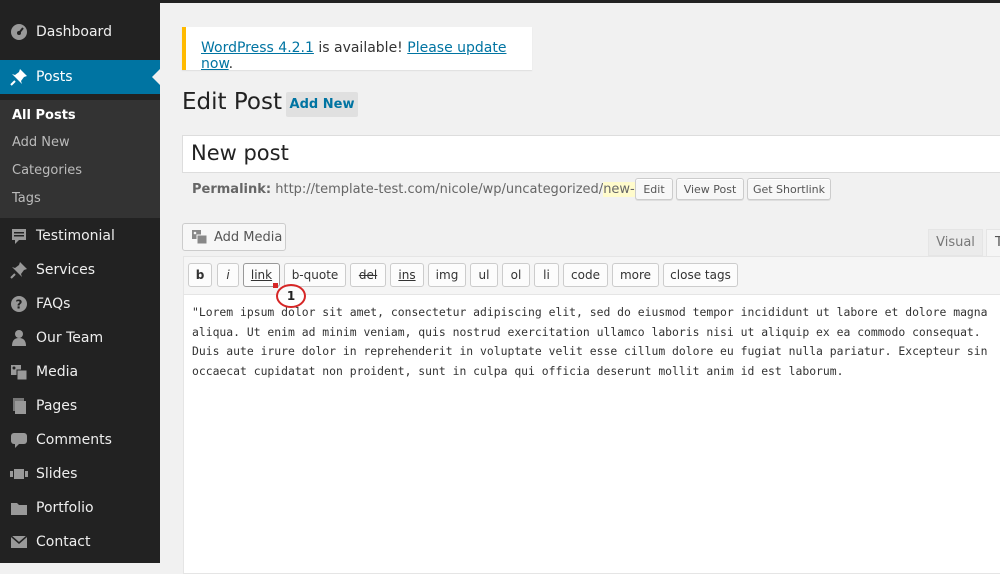 This screenshot has width=1000, height=574. What do you see at coordinates (200, 275) in the screenshot?
I see `qt-bold-button: b` at bounding box center [200, 275].